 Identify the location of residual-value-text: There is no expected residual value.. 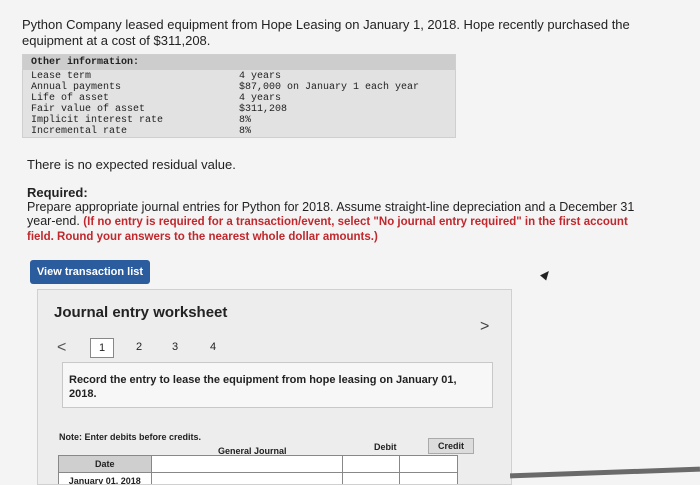
(131, 164).